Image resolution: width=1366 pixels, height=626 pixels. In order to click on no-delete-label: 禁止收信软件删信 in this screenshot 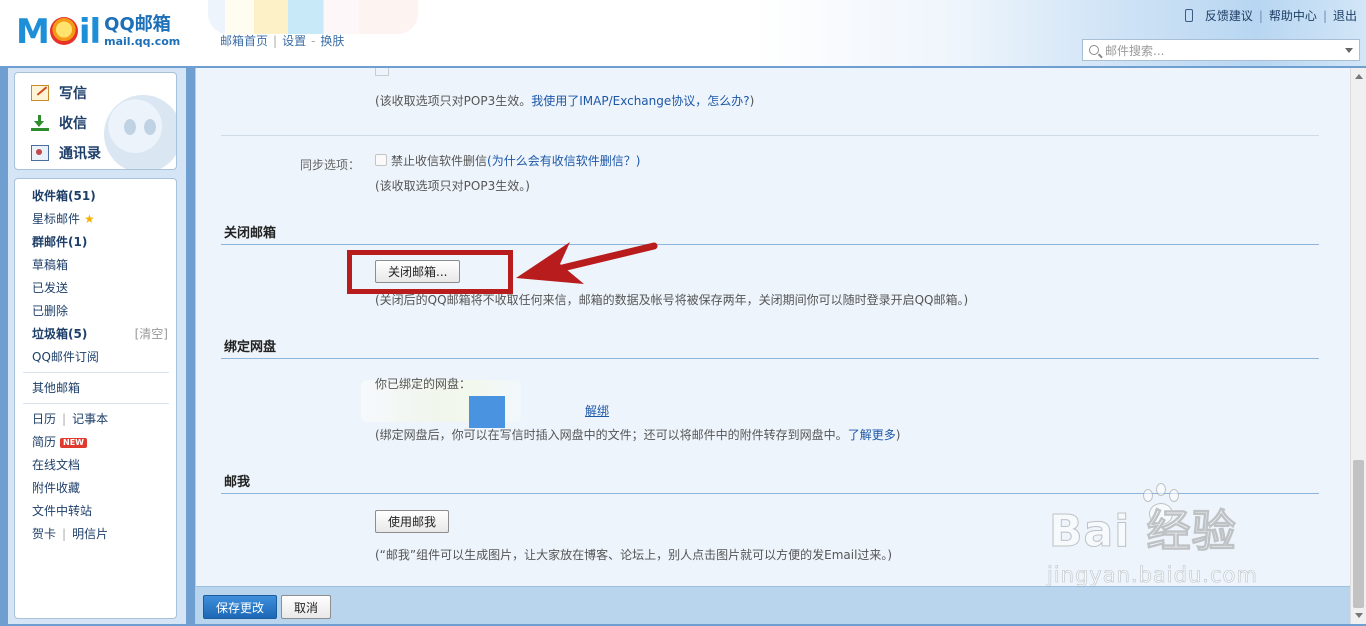, I will do `click(439, 161)`.